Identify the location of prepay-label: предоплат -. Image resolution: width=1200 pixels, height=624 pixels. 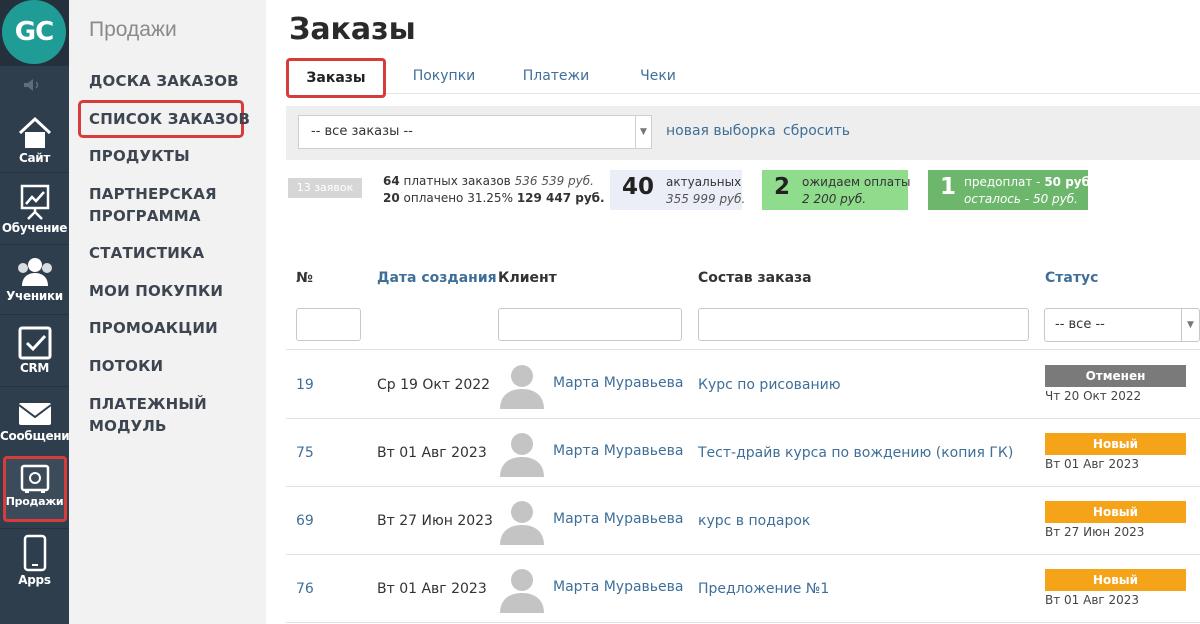
(1002, 182).